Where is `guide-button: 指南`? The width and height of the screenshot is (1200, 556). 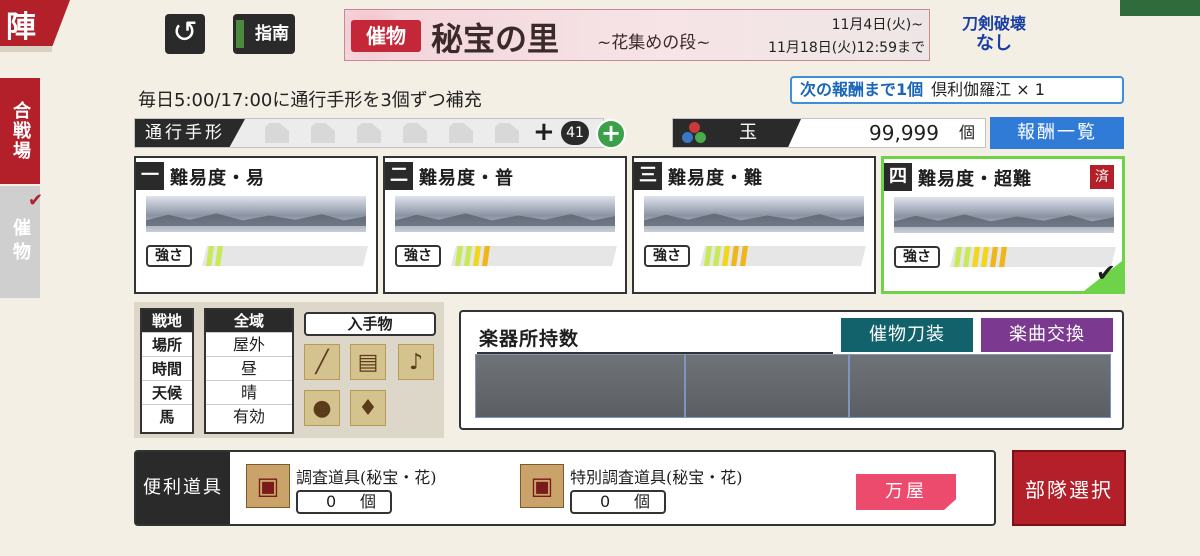
guide-button: 指南 is located at coordinates (264, 34).